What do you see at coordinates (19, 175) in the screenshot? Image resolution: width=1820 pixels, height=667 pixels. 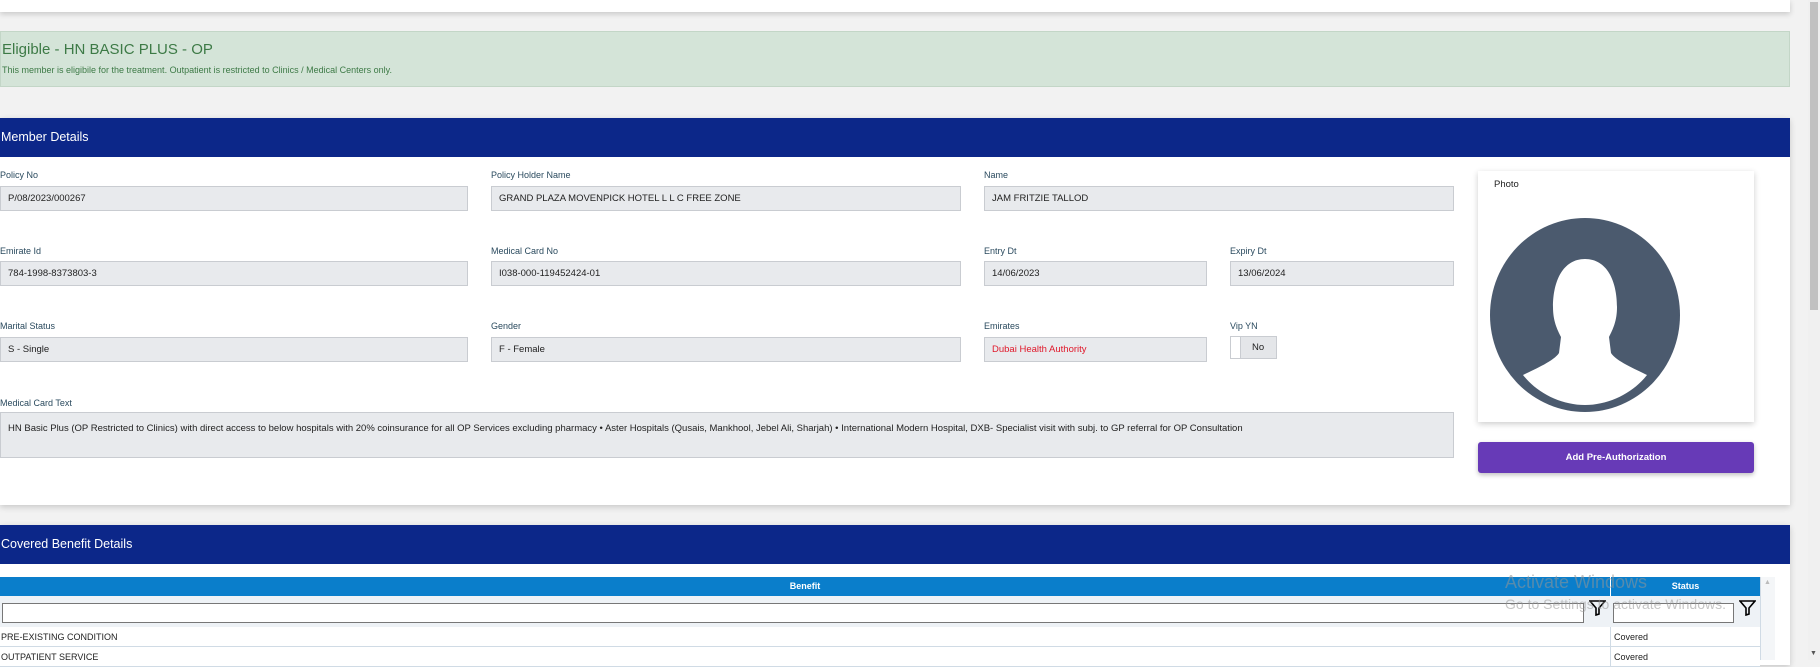 I see `policy-no-label: Policy No` at bounding box center [19, 175].